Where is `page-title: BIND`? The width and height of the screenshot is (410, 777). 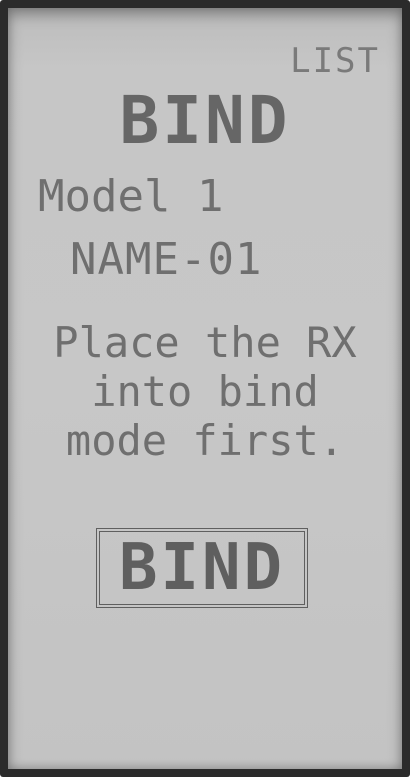 page-title: BIND is located at coordinates (205, 120).